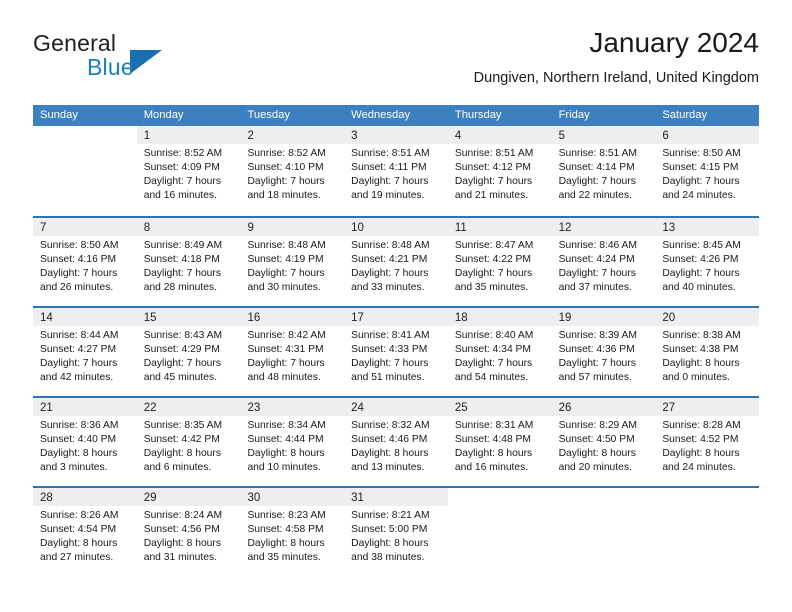  Describe the element at coordinates (603, 135) in the screenshot. I see `day-number-band: 5` at that location.